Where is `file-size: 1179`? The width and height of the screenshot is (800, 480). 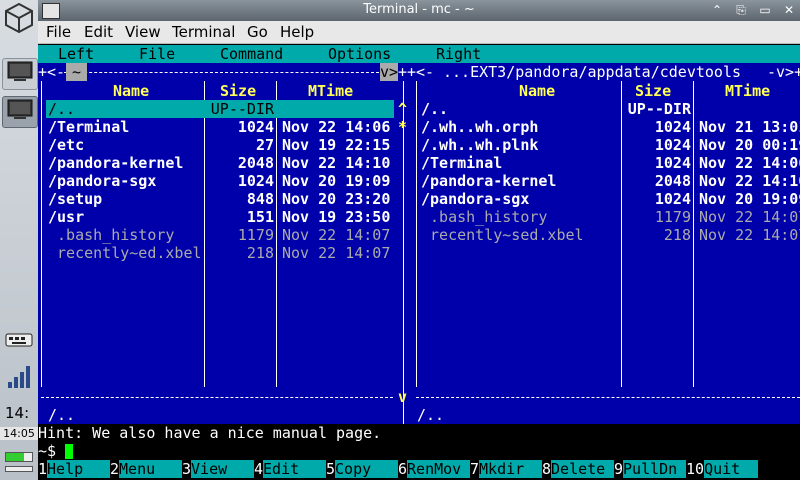 file-size: 1179 is located at coordinates (255, 235).